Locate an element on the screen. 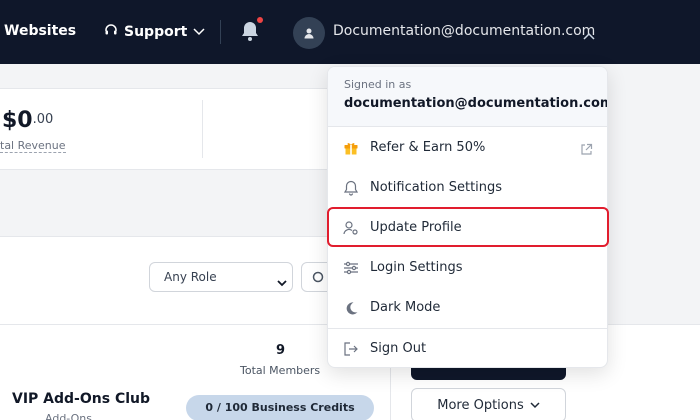  external-link-icon is located at coordinates (586, 150).